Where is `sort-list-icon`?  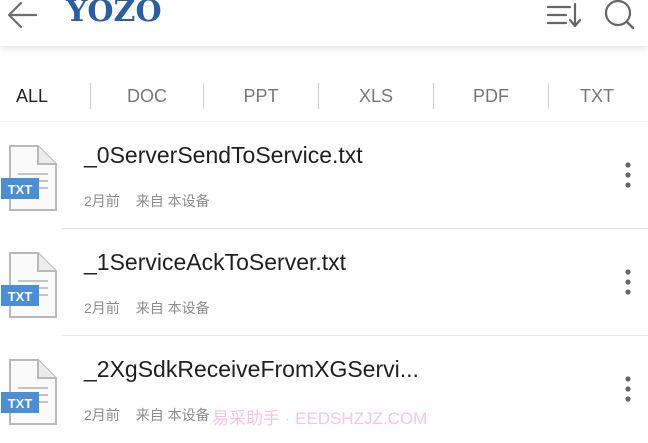 sort-list-icon is located at coordinates (564, 15).